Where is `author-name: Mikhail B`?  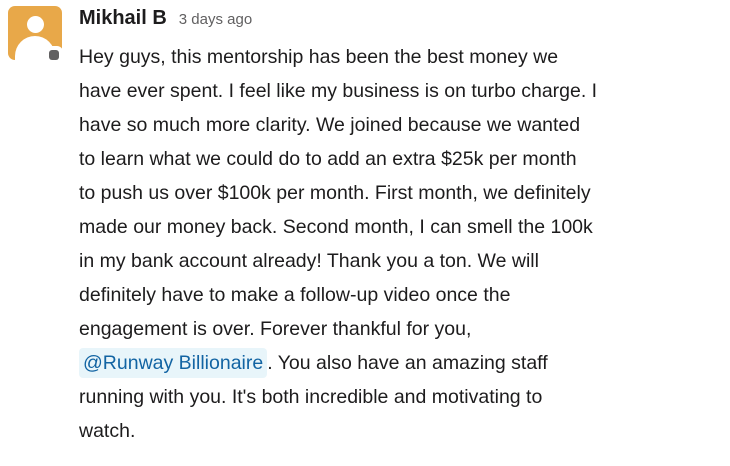
author-name: Mikhail B is located at coordinates (123, 18).